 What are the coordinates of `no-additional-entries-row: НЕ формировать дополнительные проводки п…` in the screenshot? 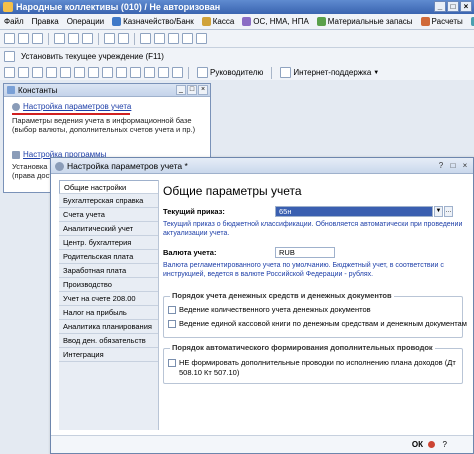 It's located at (312, 362).